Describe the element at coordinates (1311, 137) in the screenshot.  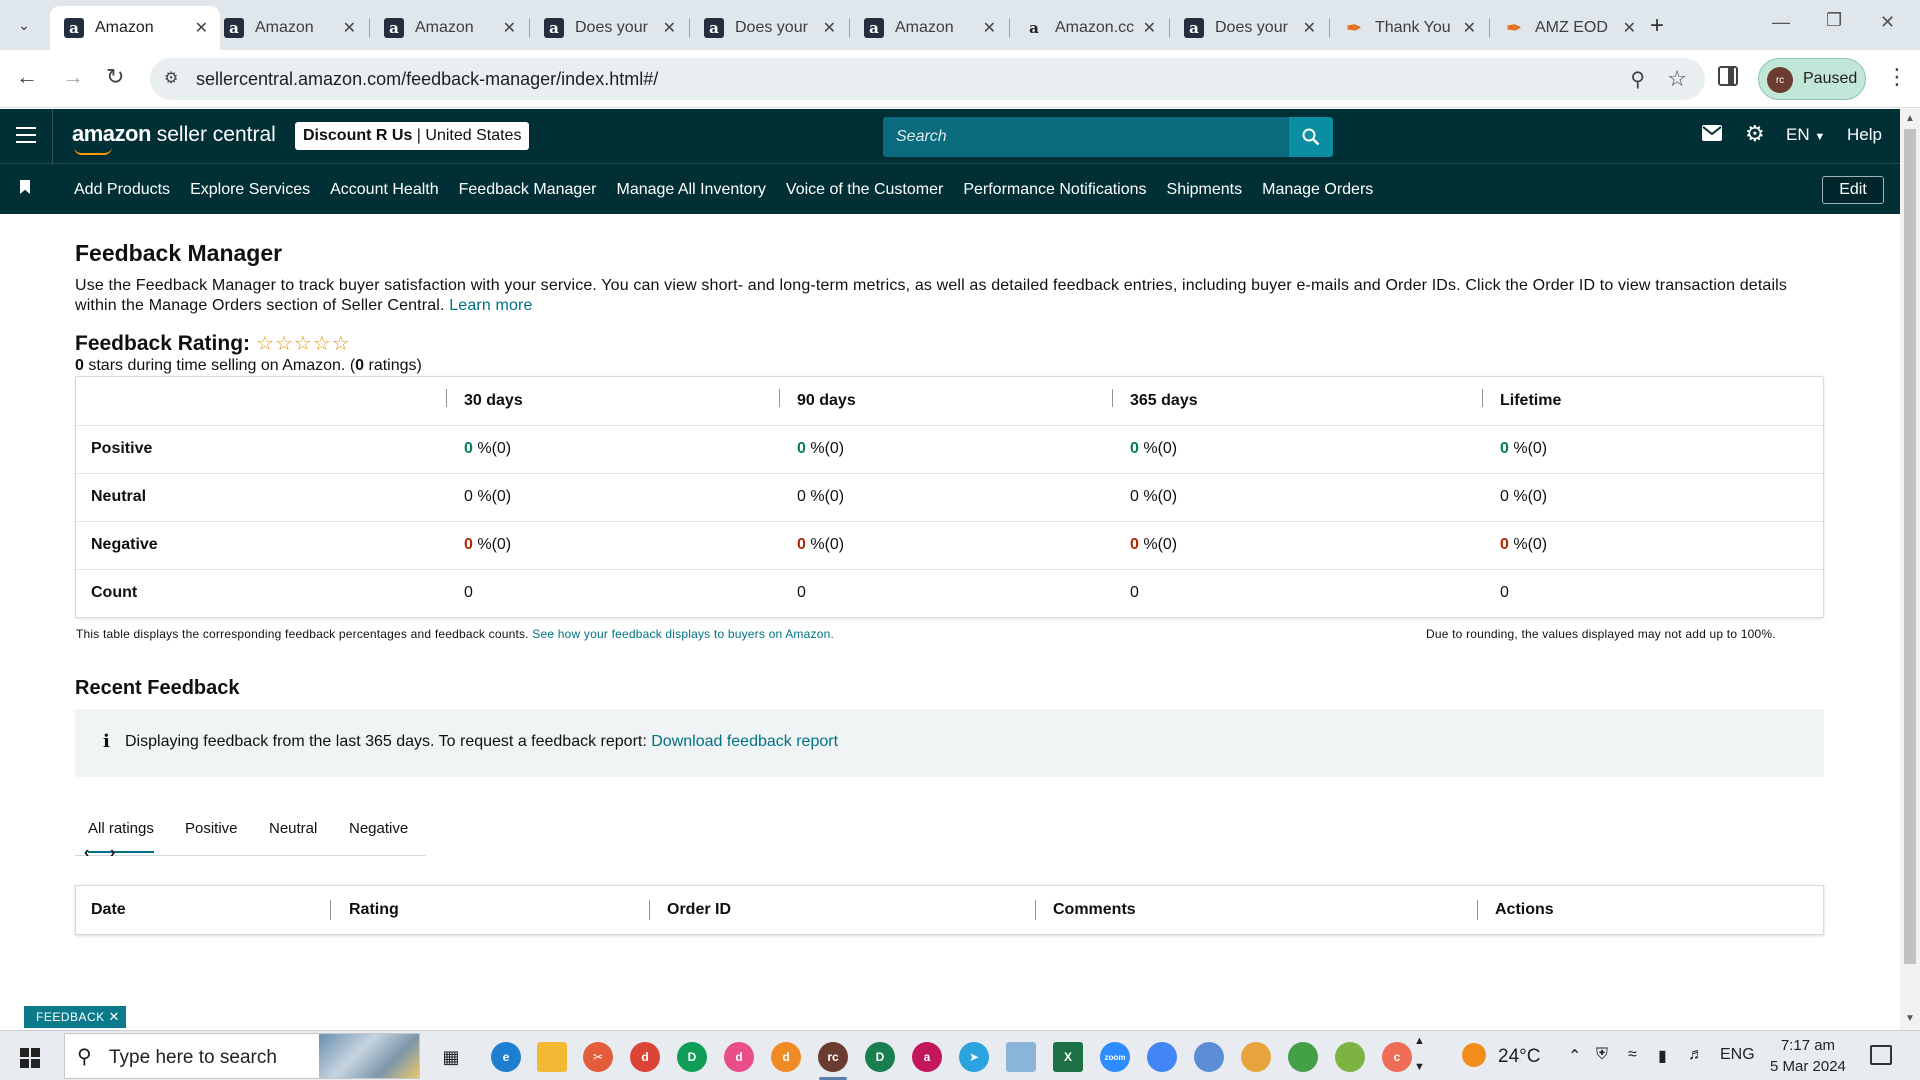
I see `search-button` at that location.